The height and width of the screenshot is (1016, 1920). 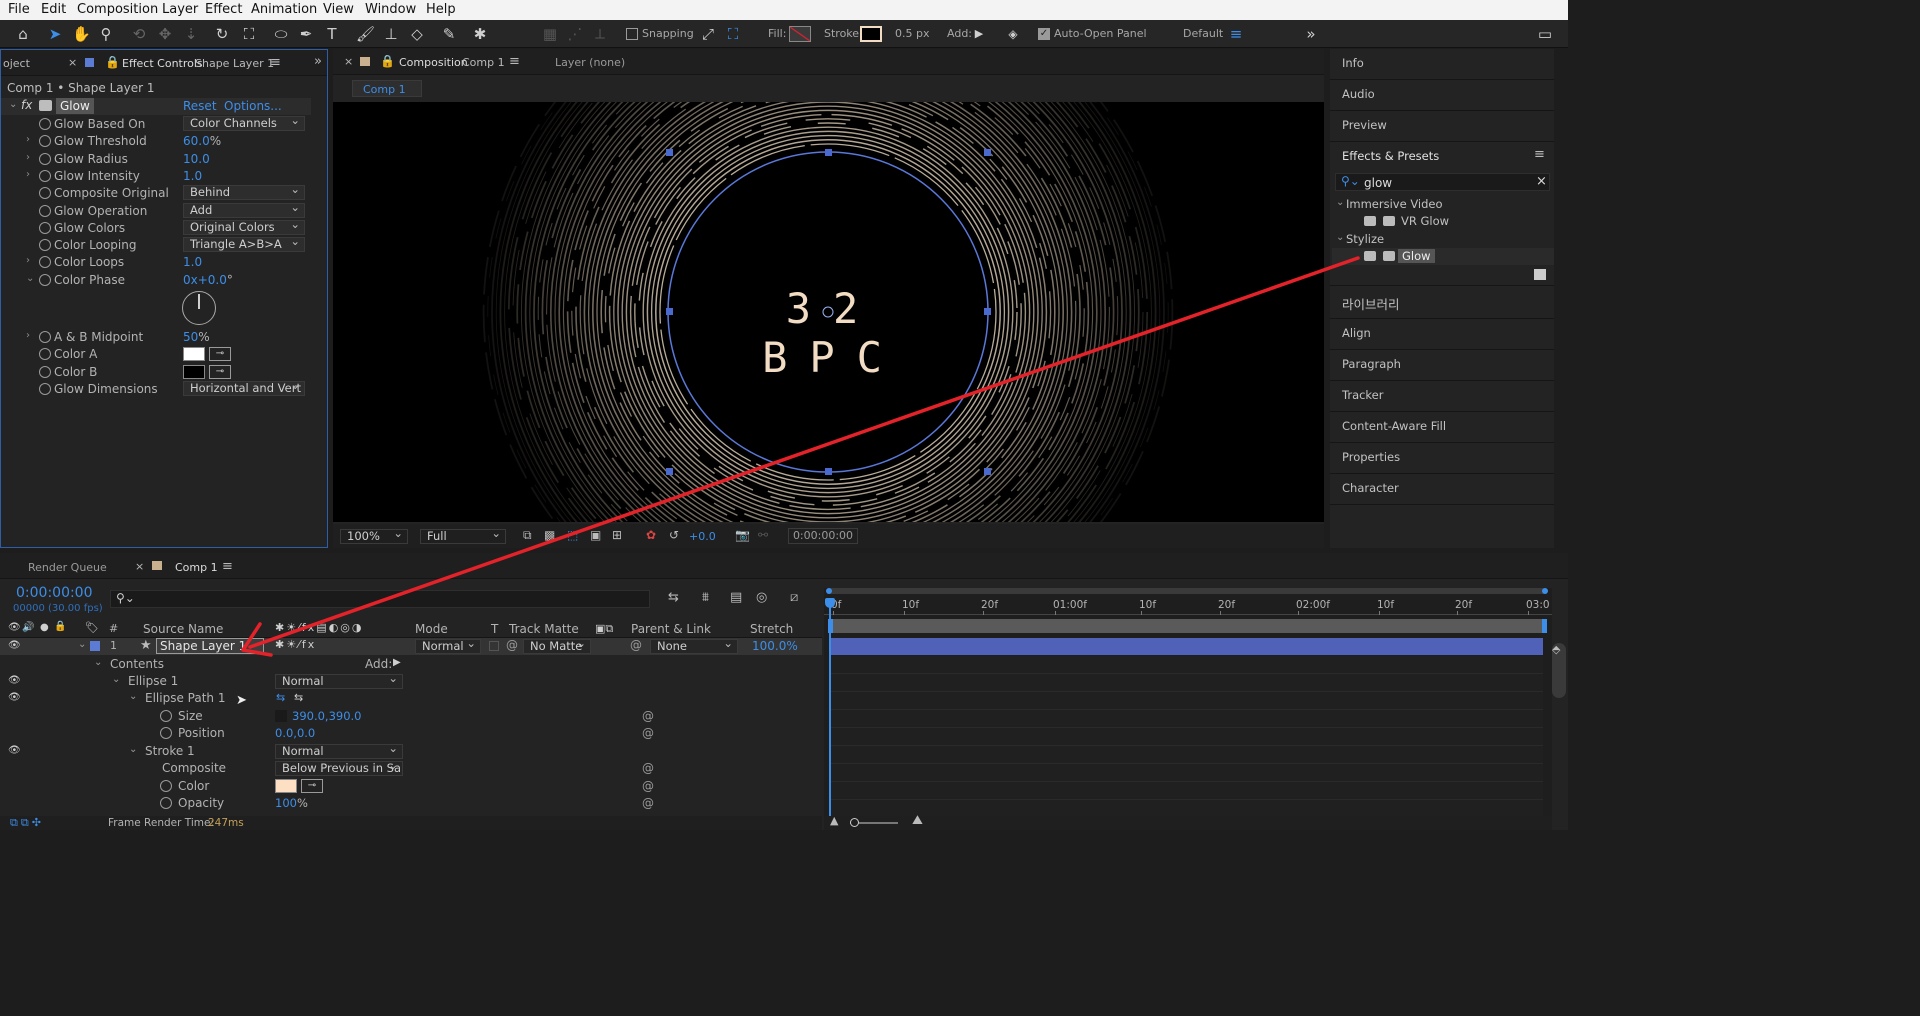 What do you see at coordinates (775, 646) in the screenshot?
I see `layer-stretch: 100.0%` at bounding box center [775, 646].